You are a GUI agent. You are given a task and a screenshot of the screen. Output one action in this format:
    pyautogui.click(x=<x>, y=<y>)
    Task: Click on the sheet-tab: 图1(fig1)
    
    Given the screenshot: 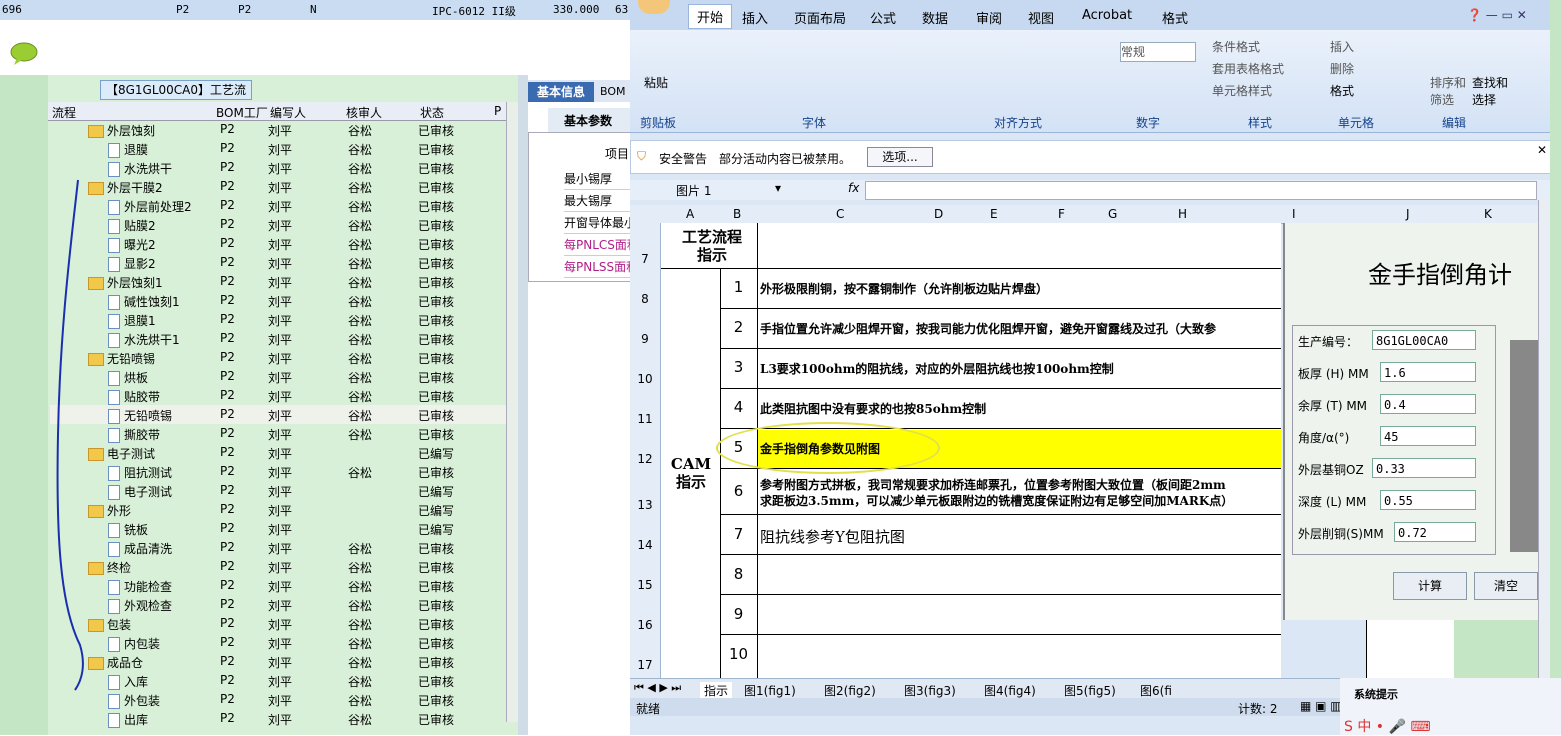 What is the action you would take?
    pyautogui.click(x=770, y=690)
    